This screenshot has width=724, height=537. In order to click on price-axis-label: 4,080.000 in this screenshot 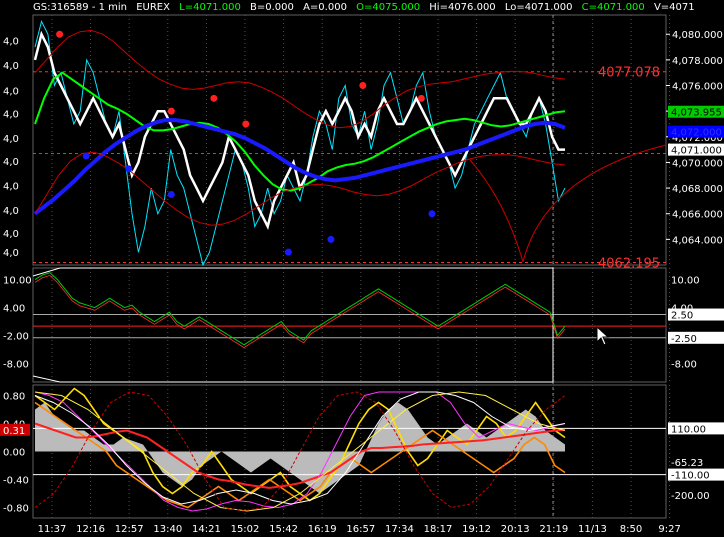, I will do `click(697, 35)`.